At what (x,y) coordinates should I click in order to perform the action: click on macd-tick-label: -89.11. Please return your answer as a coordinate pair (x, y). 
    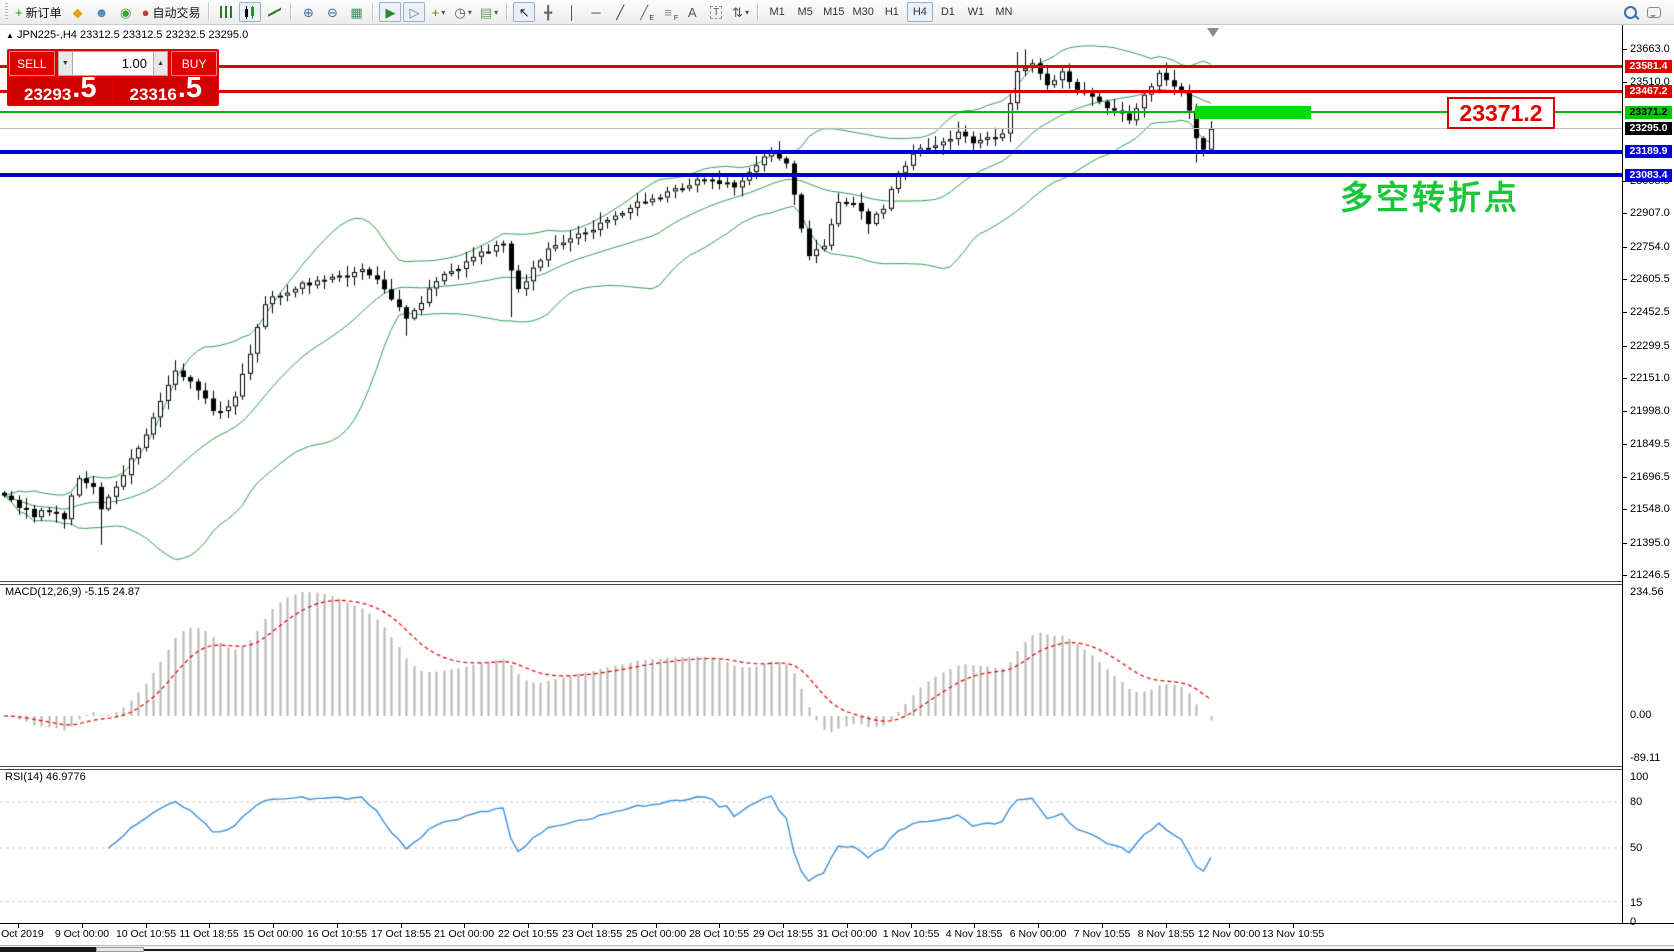
    Looking at the image, I should click on (1645, 758).